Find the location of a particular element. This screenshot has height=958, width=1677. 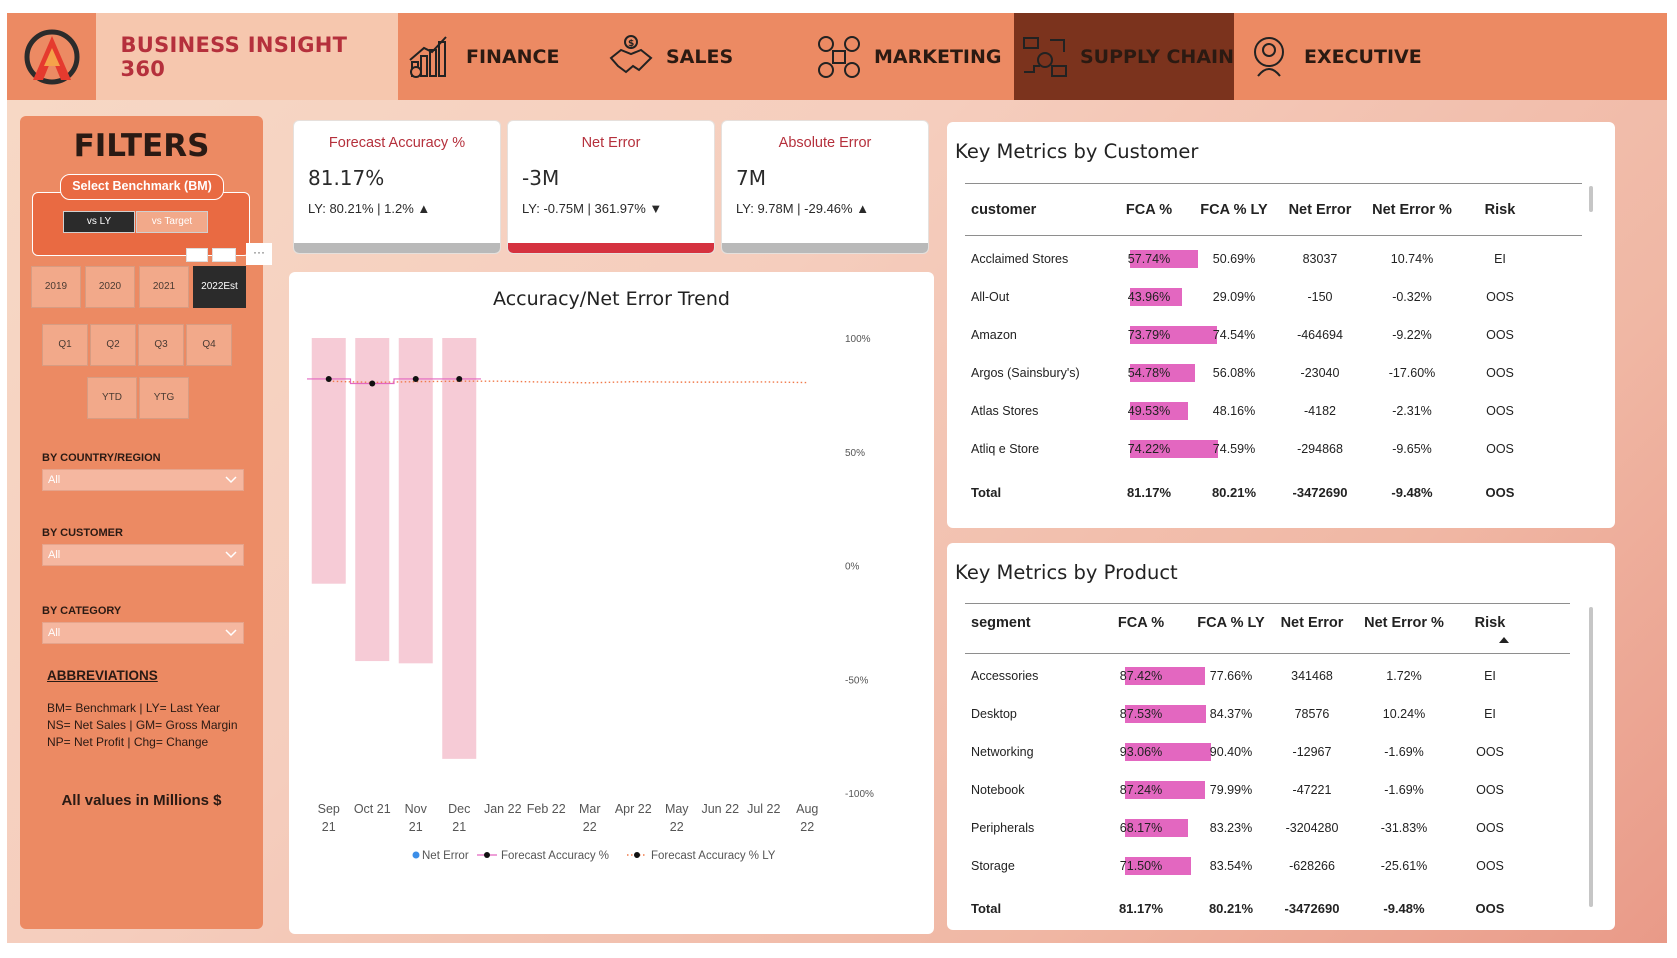

legend-item: Net Error is located at coordinates (445, 856).